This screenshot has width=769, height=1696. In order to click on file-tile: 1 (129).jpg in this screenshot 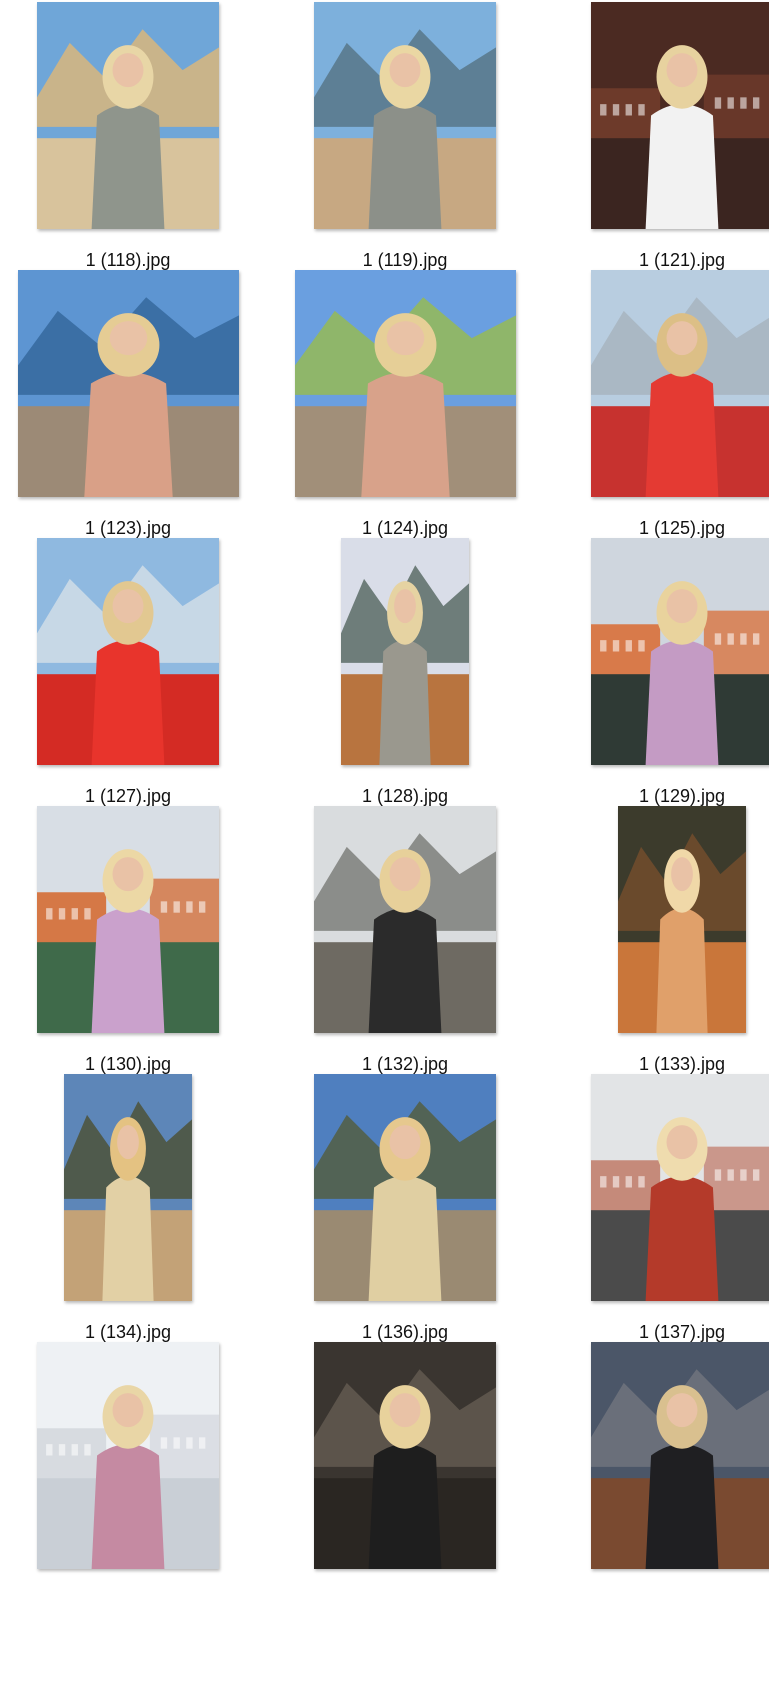, I will do `click(661, 671)`.